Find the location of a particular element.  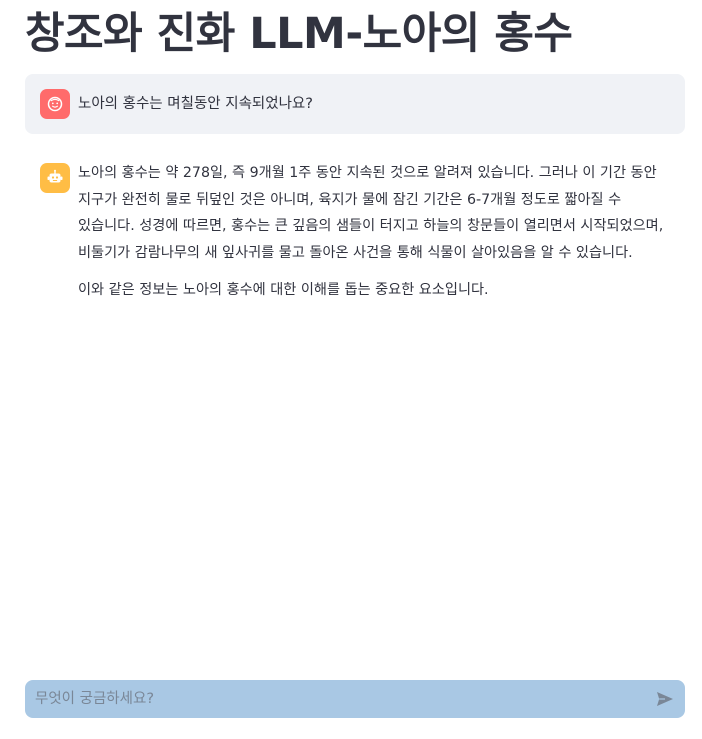

user-face-icon is located at coordinates (55, 104).